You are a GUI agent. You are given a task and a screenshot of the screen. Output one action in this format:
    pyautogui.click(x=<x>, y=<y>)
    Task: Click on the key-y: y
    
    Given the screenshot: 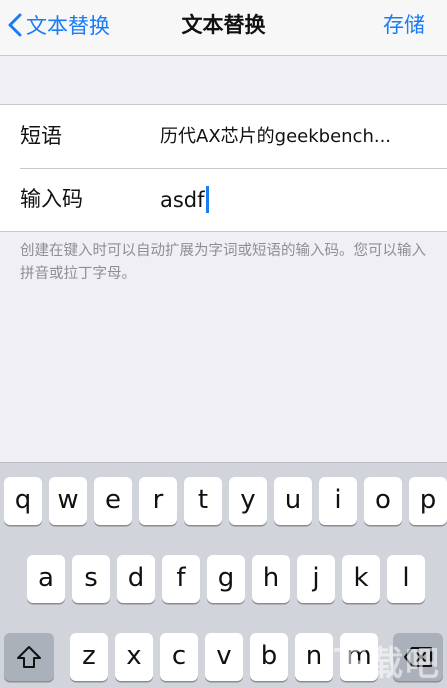 What is the action you would take?
    pyautogui.click(x=248, y=501)
    